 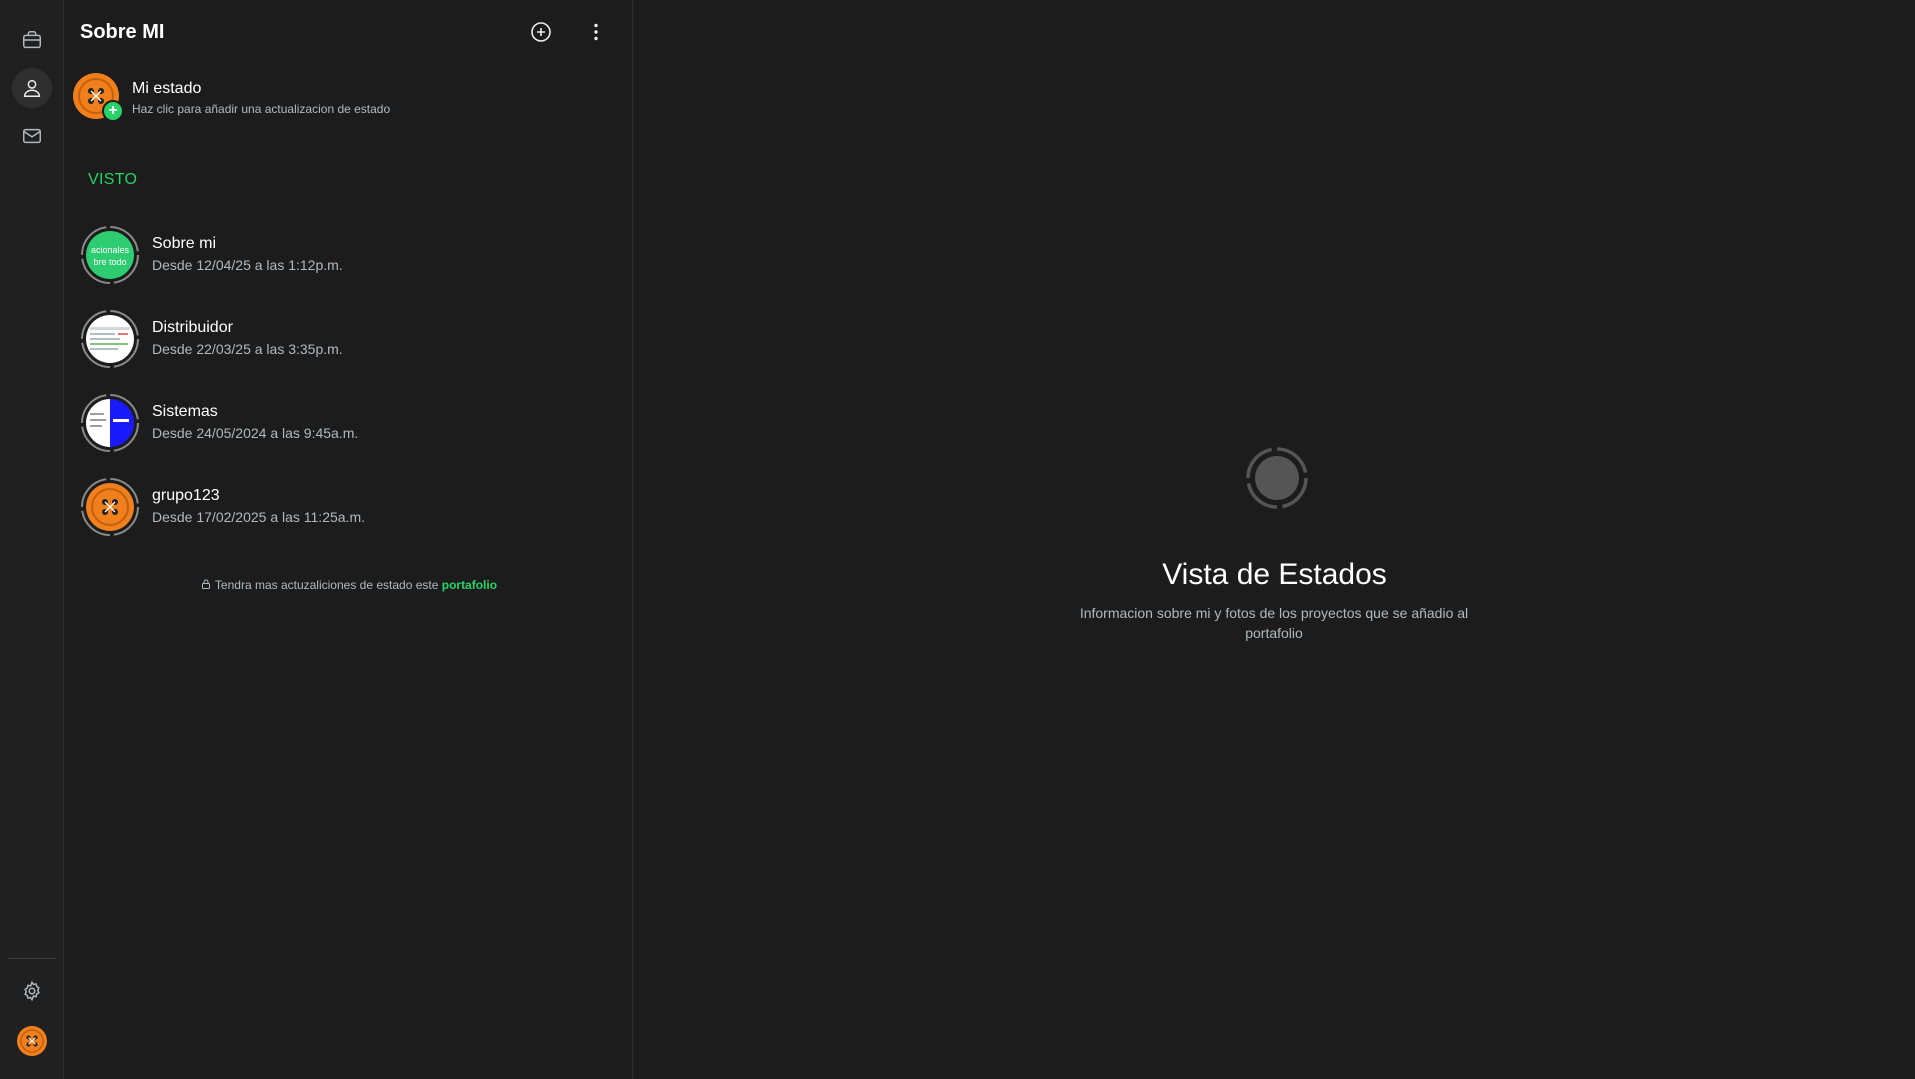 What do you see at coordinates (255, 433) in the screenshot?
I see `status-time: Desde 24/05/2024 a las 9:45a.m.` at bounding box center [255, 433].